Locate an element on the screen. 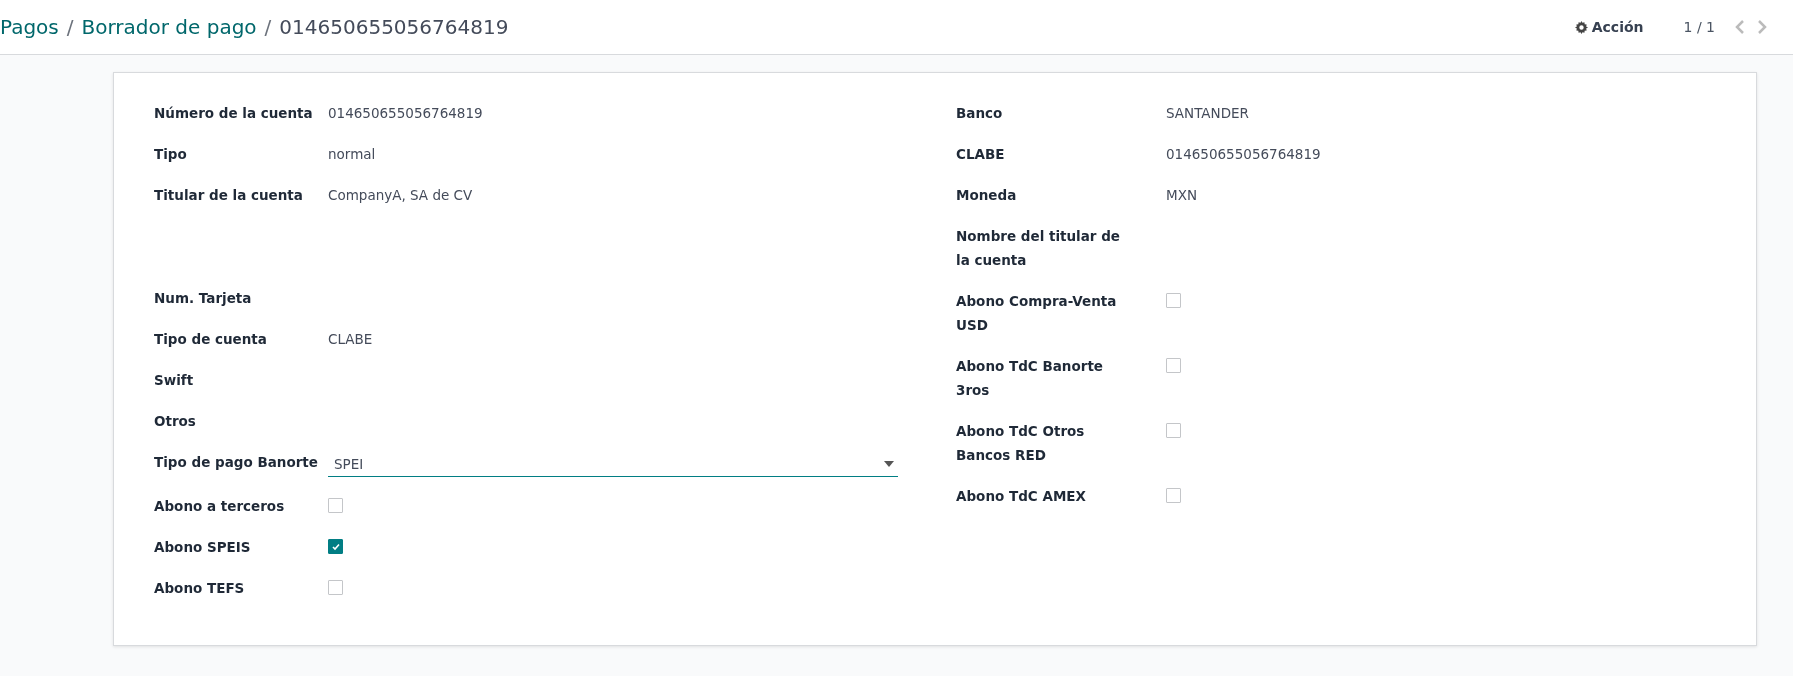 The image size is (1793, 676). field-label: Swift is located at coordinates (174, 380).